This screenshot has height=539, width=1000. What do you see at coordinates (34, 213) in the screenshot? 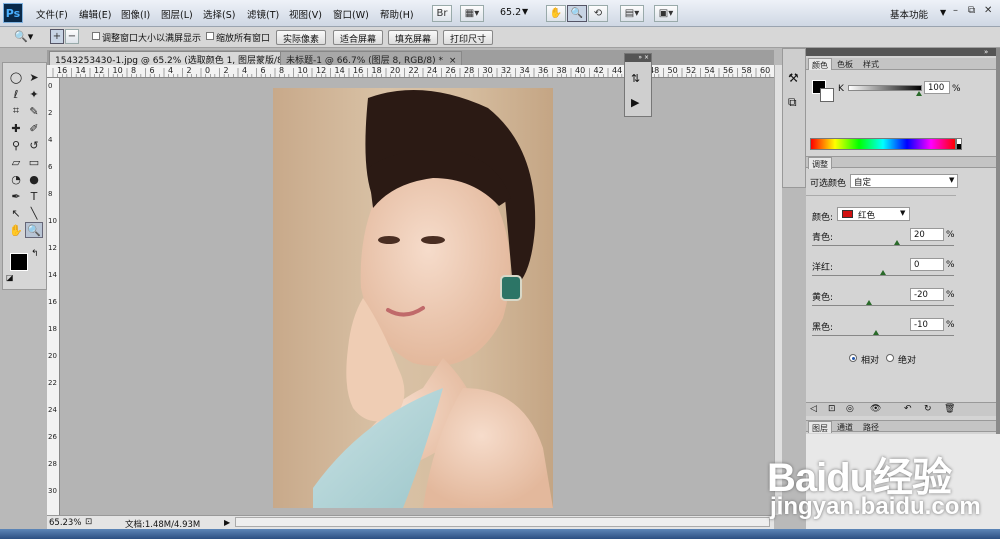
I see `line-tool-icon: ╲` at bounding box center [34, 213].